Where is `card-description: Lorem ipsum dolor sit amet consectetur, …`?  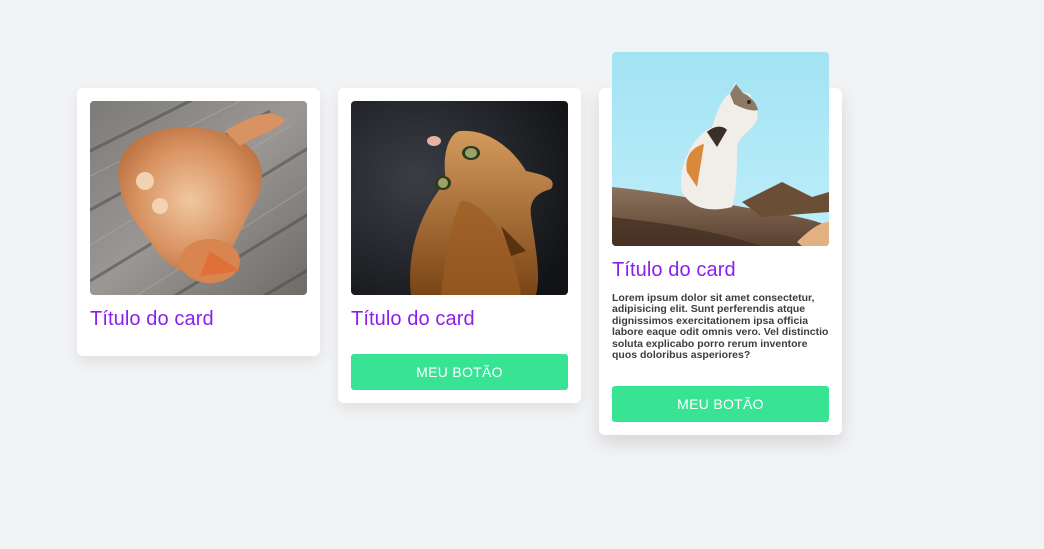
card-description: Lorem ipsum dolor sit amet consectetur, … is located at coordinates (720, 327).